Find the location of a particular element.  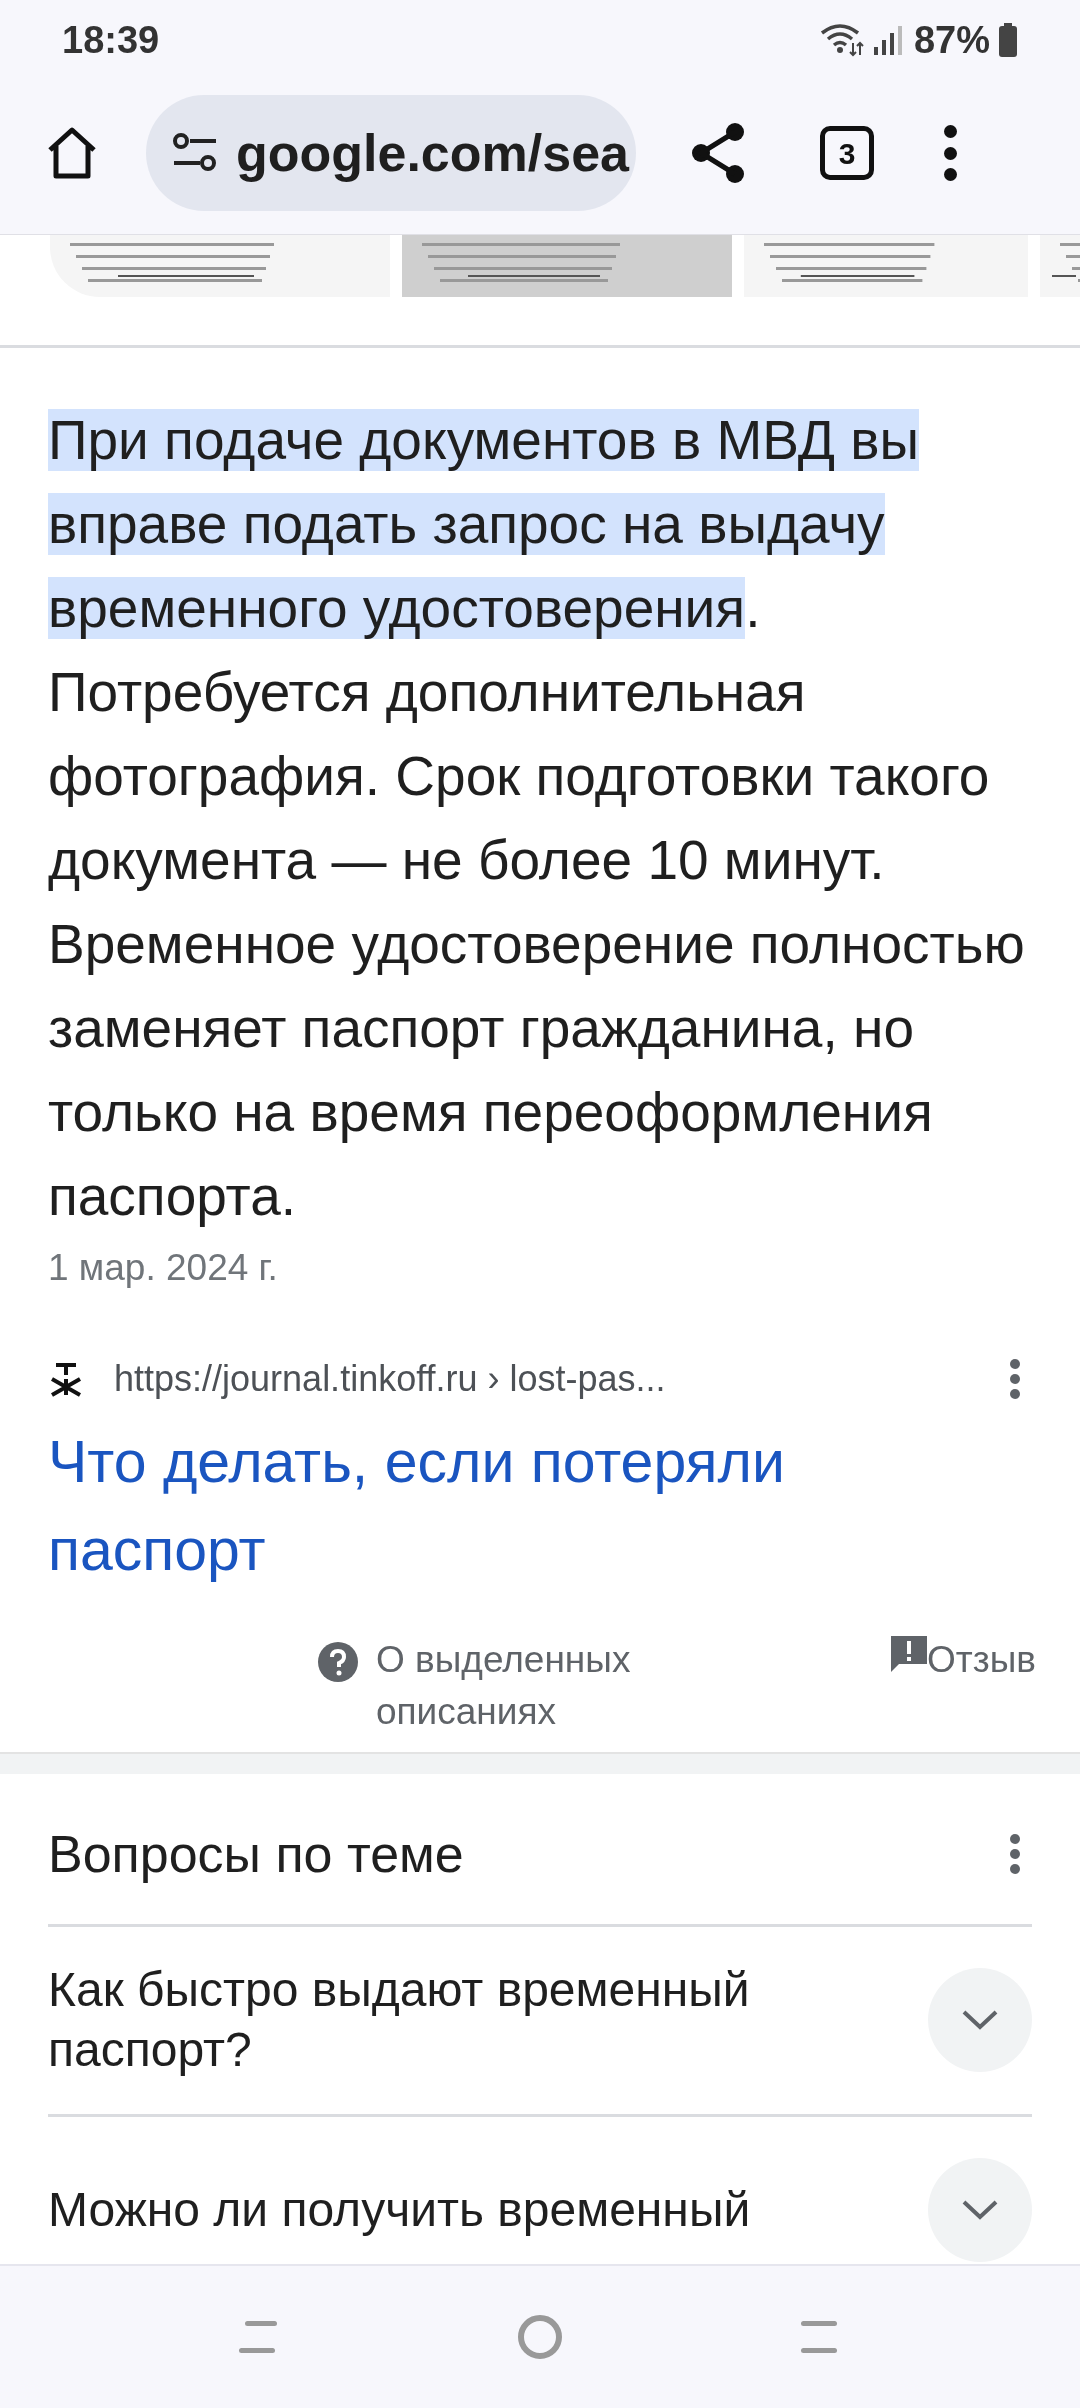

signal-icon is located at coordinates (886, 40).